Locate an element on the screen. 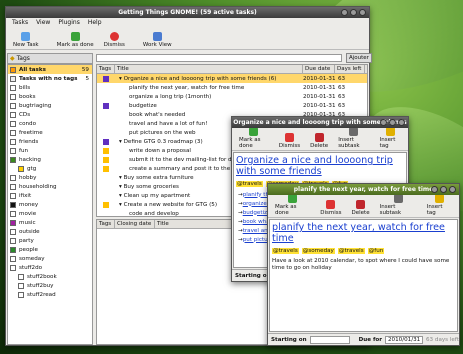 The image size is (463, 354). new-task-button: New Task is located at coordinates (26, 40).